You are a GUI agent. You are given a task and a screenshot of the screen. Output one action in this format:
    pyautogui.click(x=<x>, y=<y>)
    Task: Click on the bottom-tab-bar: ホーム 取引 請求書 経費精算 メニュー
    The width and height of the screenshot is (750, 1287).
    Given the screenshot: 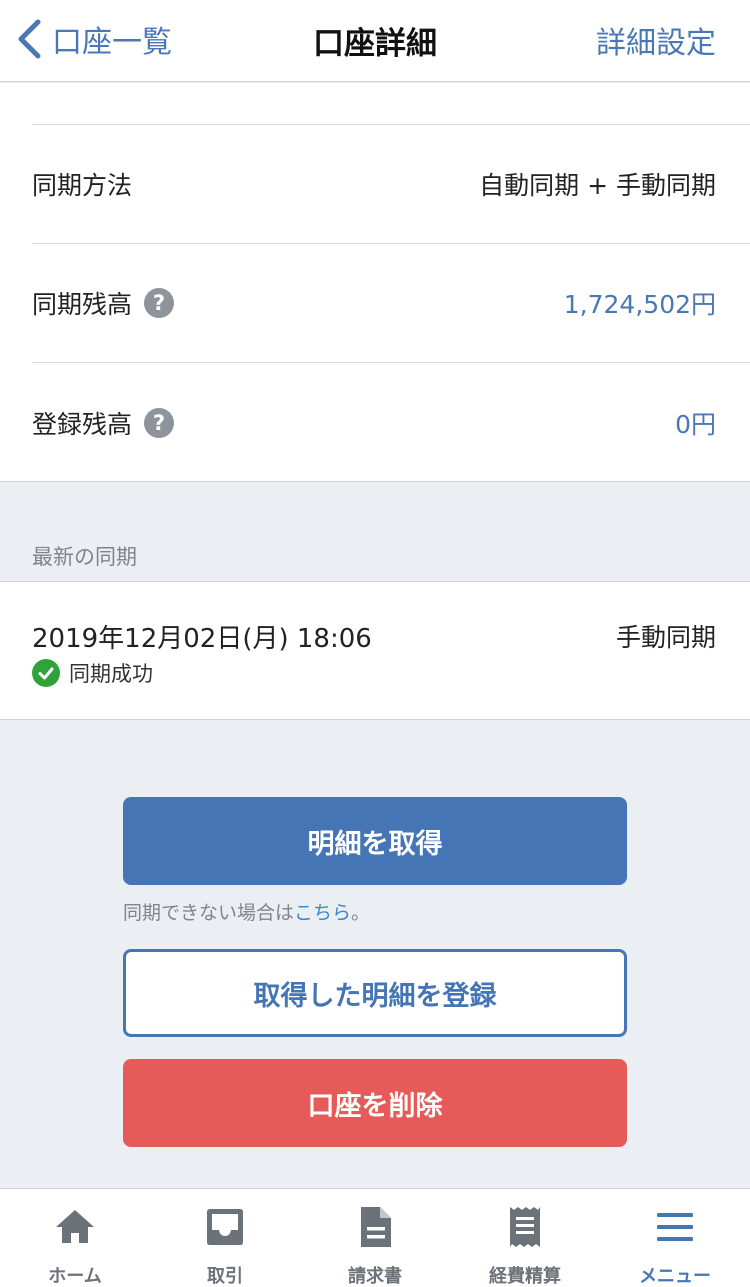 What is the action you would take?
    pyautogui.click(x=375, y=1237)
    